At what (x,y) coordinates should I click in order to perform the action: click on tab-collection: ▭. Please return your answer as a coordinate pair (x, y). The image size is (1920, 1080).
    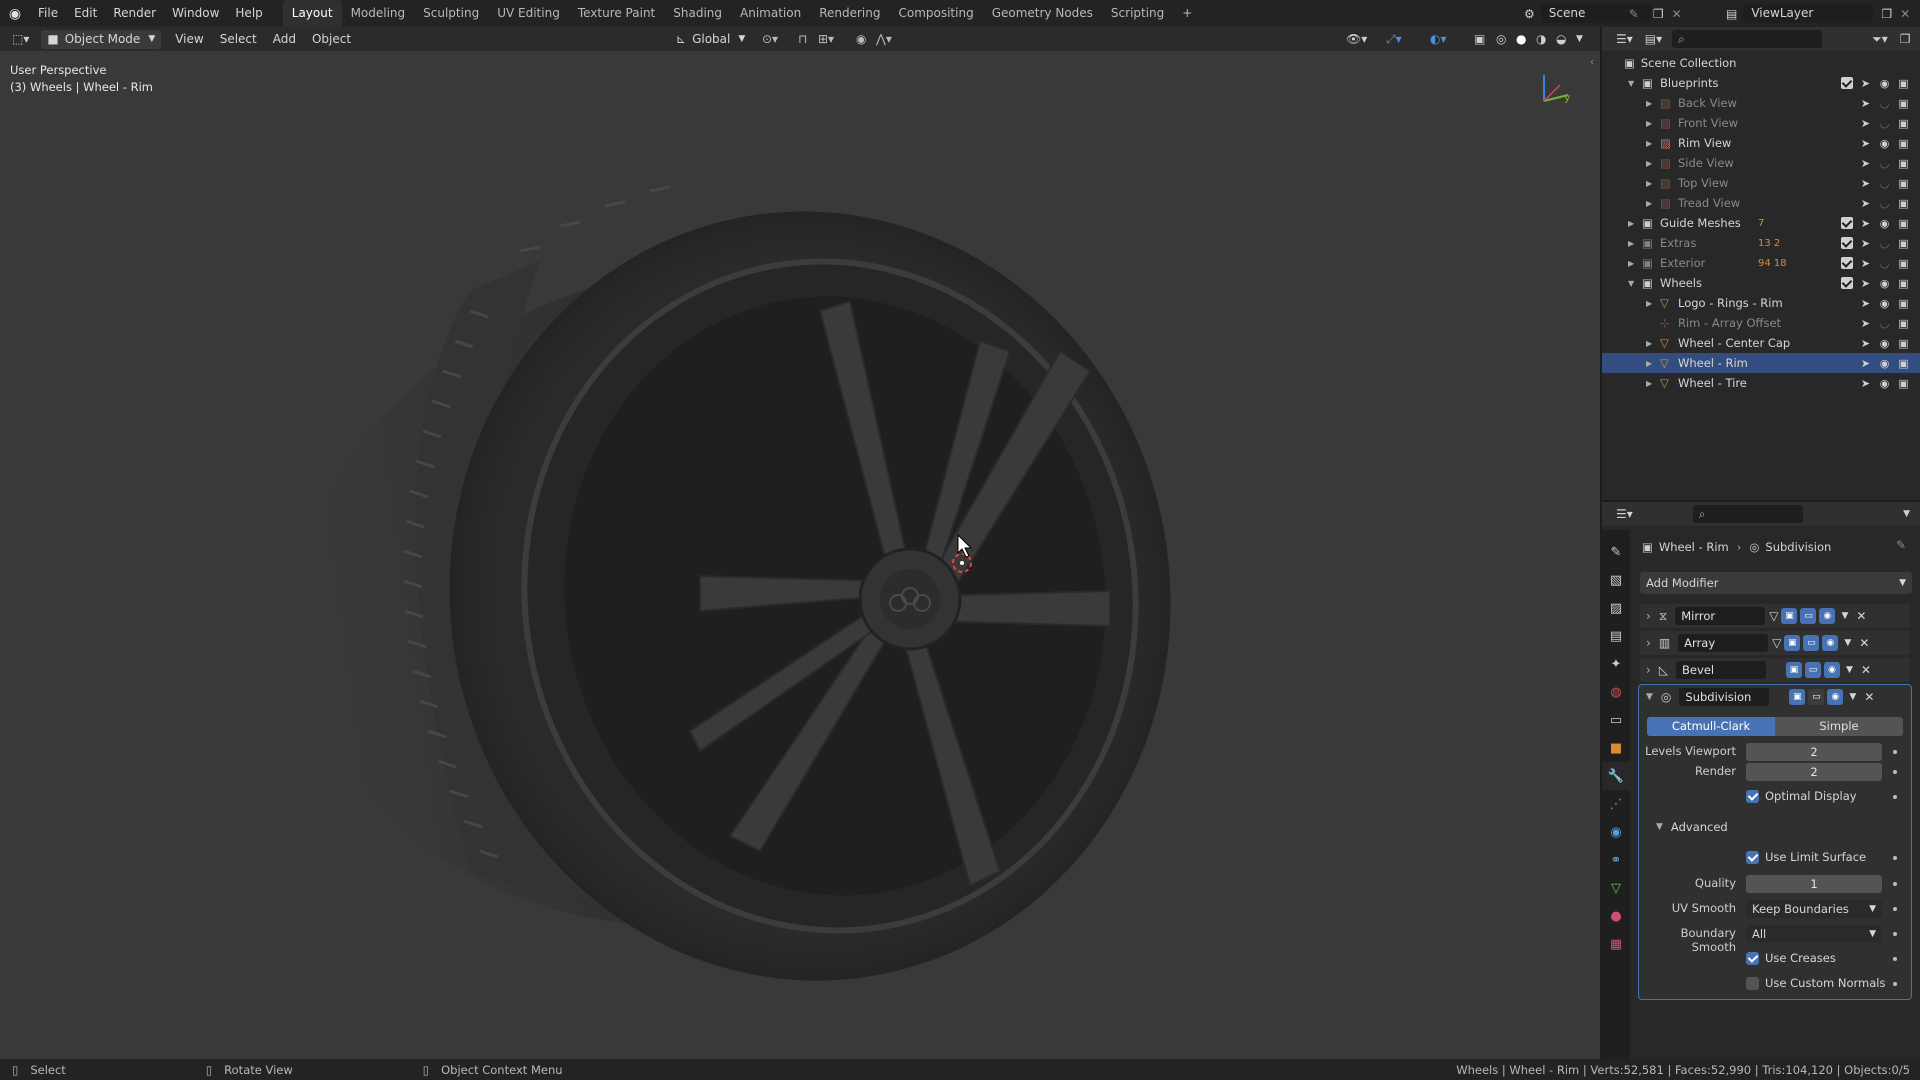
    Looking at the image, I should click on (1616, 720).